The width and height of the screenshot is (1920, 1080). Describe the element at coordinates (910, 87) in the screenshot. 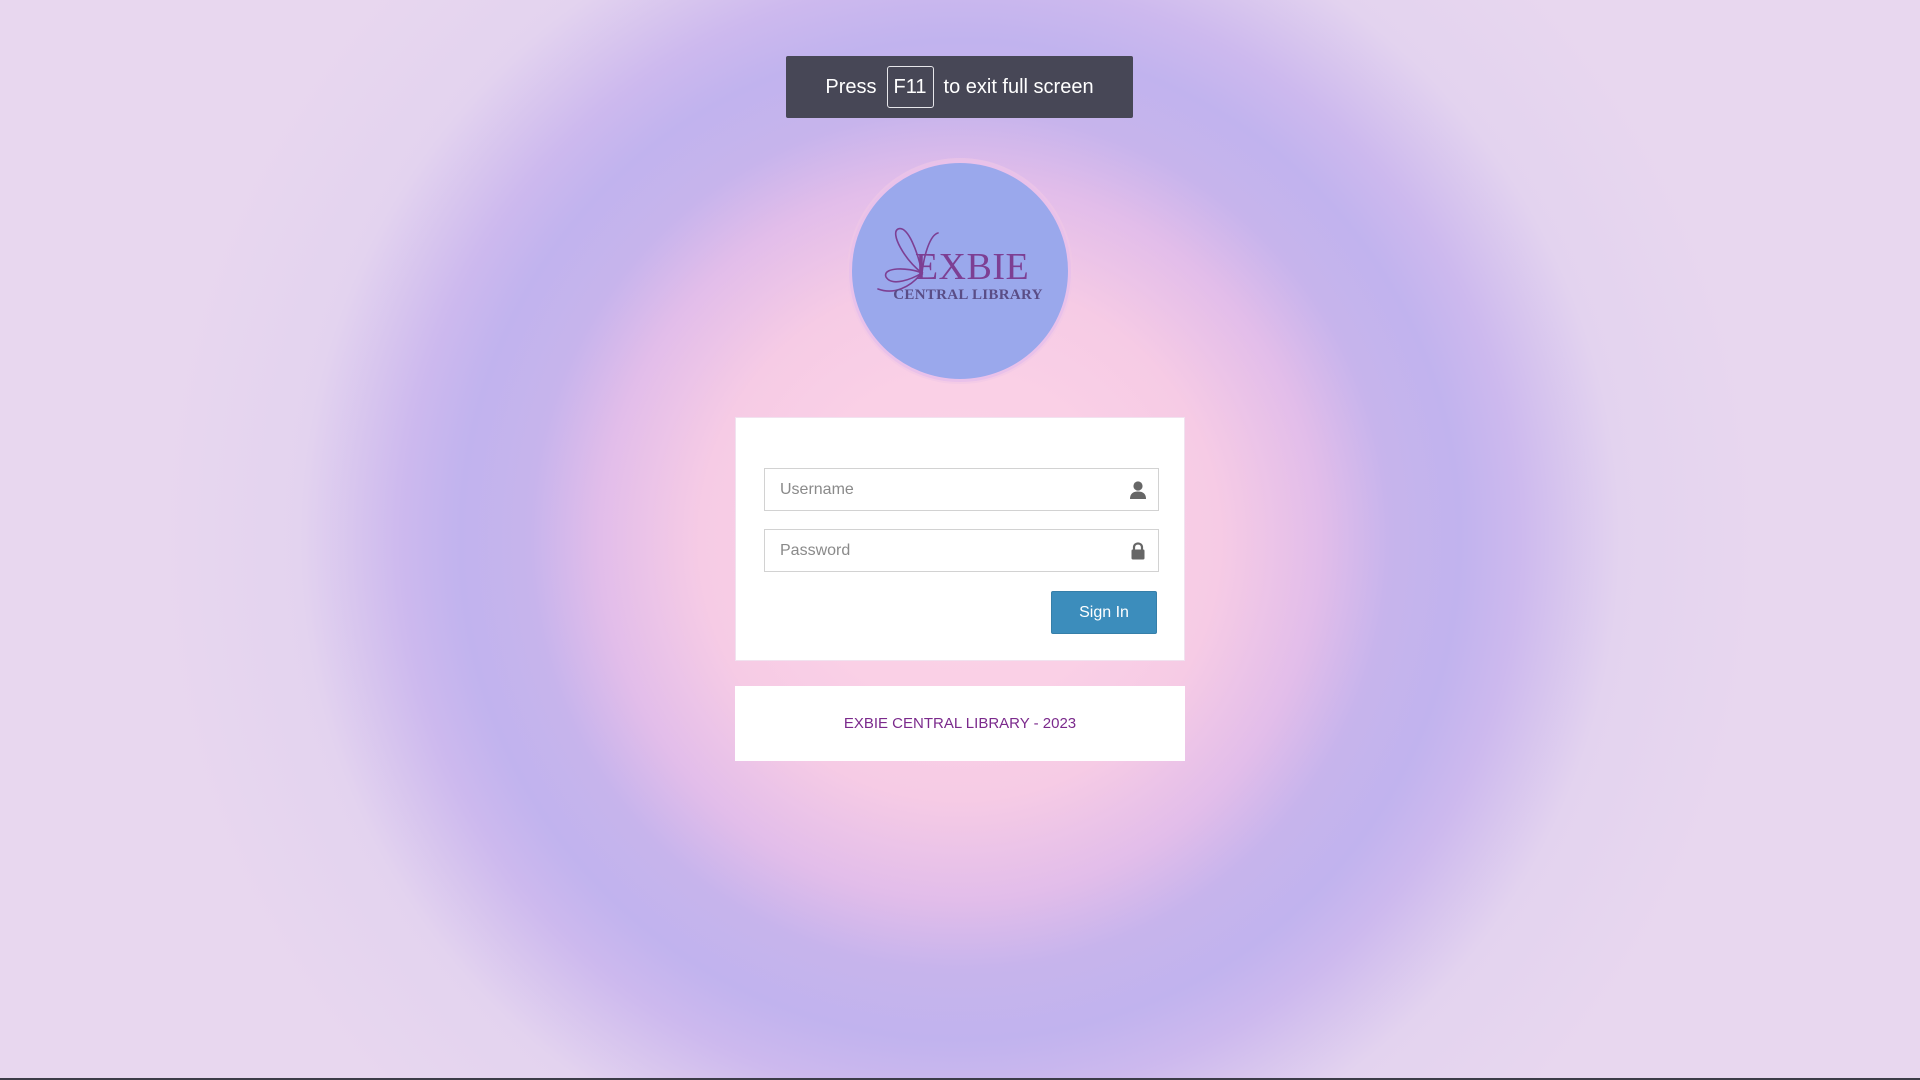

I see `fullscreen-key-badge: F11` at that location.